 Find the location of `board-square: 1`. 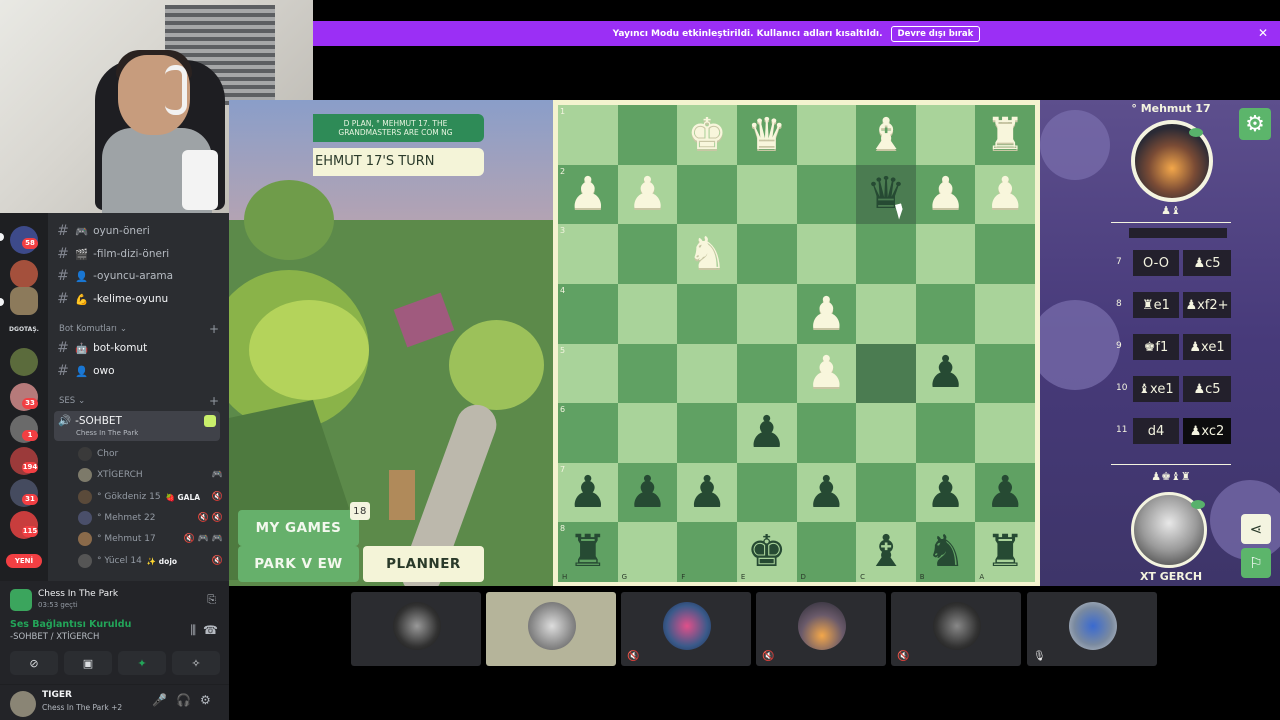

board-square: 1 is located at coordinates (588, 135).